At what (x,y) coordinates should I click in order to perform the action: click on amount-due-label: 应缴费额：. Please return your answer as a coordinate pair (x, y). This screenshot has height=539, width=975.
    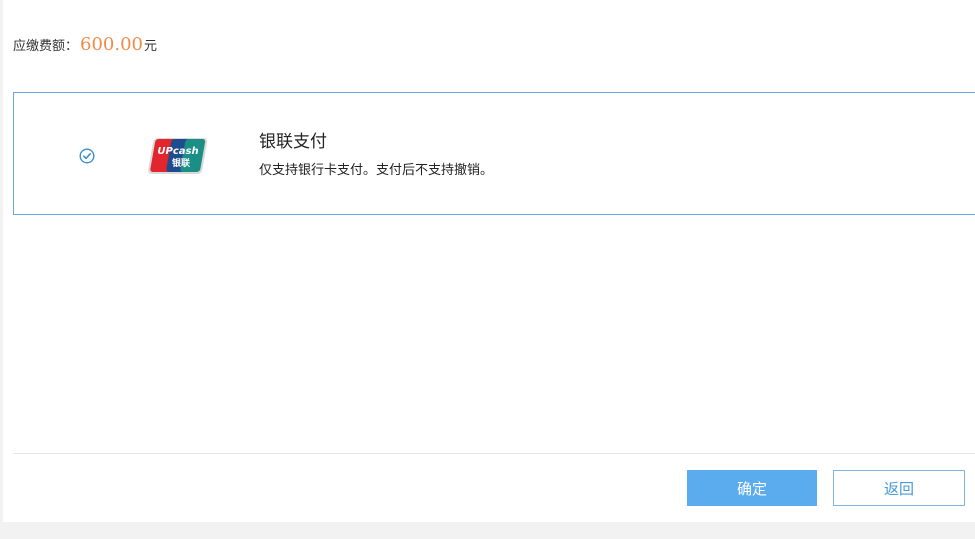
    Looking at the image, I should click on (46, 46).